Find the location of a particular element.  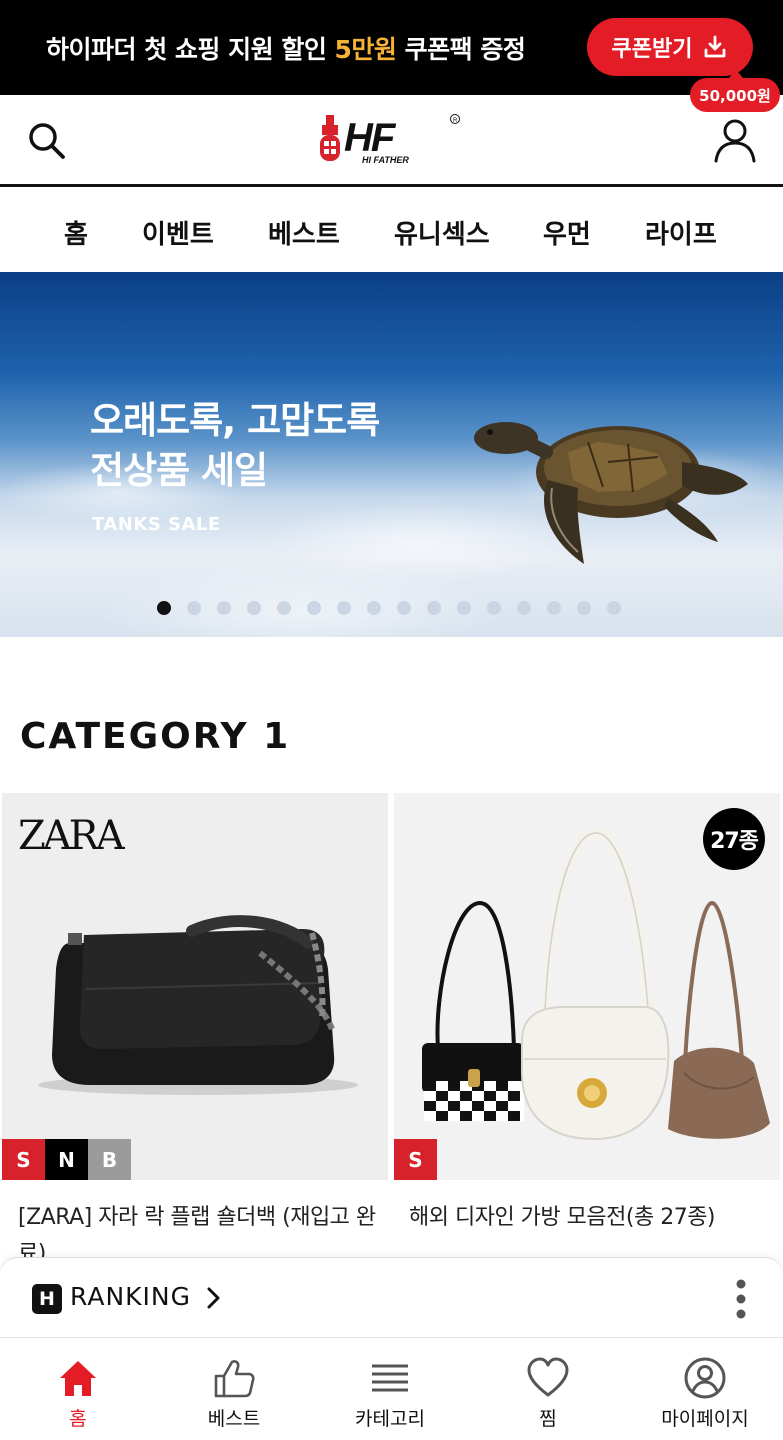

site-header: HF HI FATHER R is located at coordinates (391, 141).